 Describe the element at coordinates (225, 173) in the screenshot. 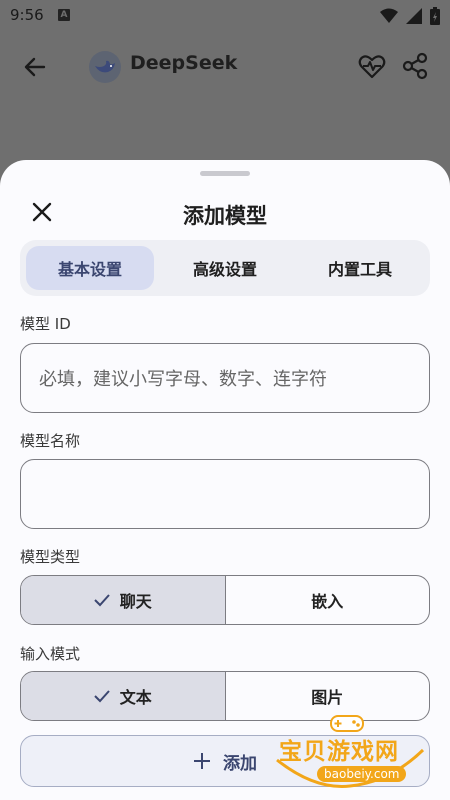

I see `drag-handle` at that location.